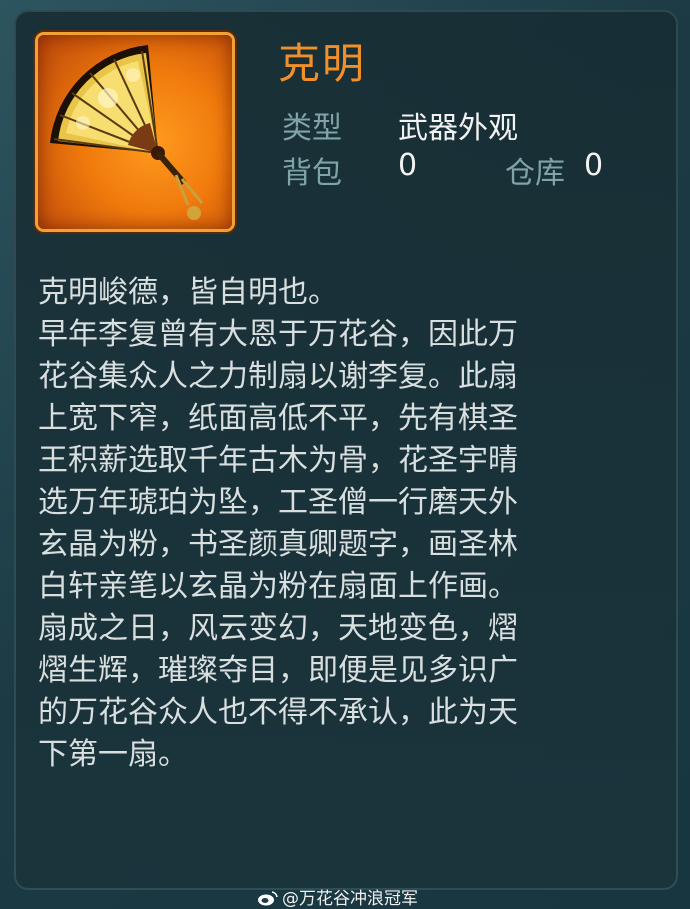  What do you see at coordinates (278, 544) in the screenshot?
I see `description-line: 玄晶为粉，书圣颜真卿题字，画圣林` at bounding box center [278, 544].